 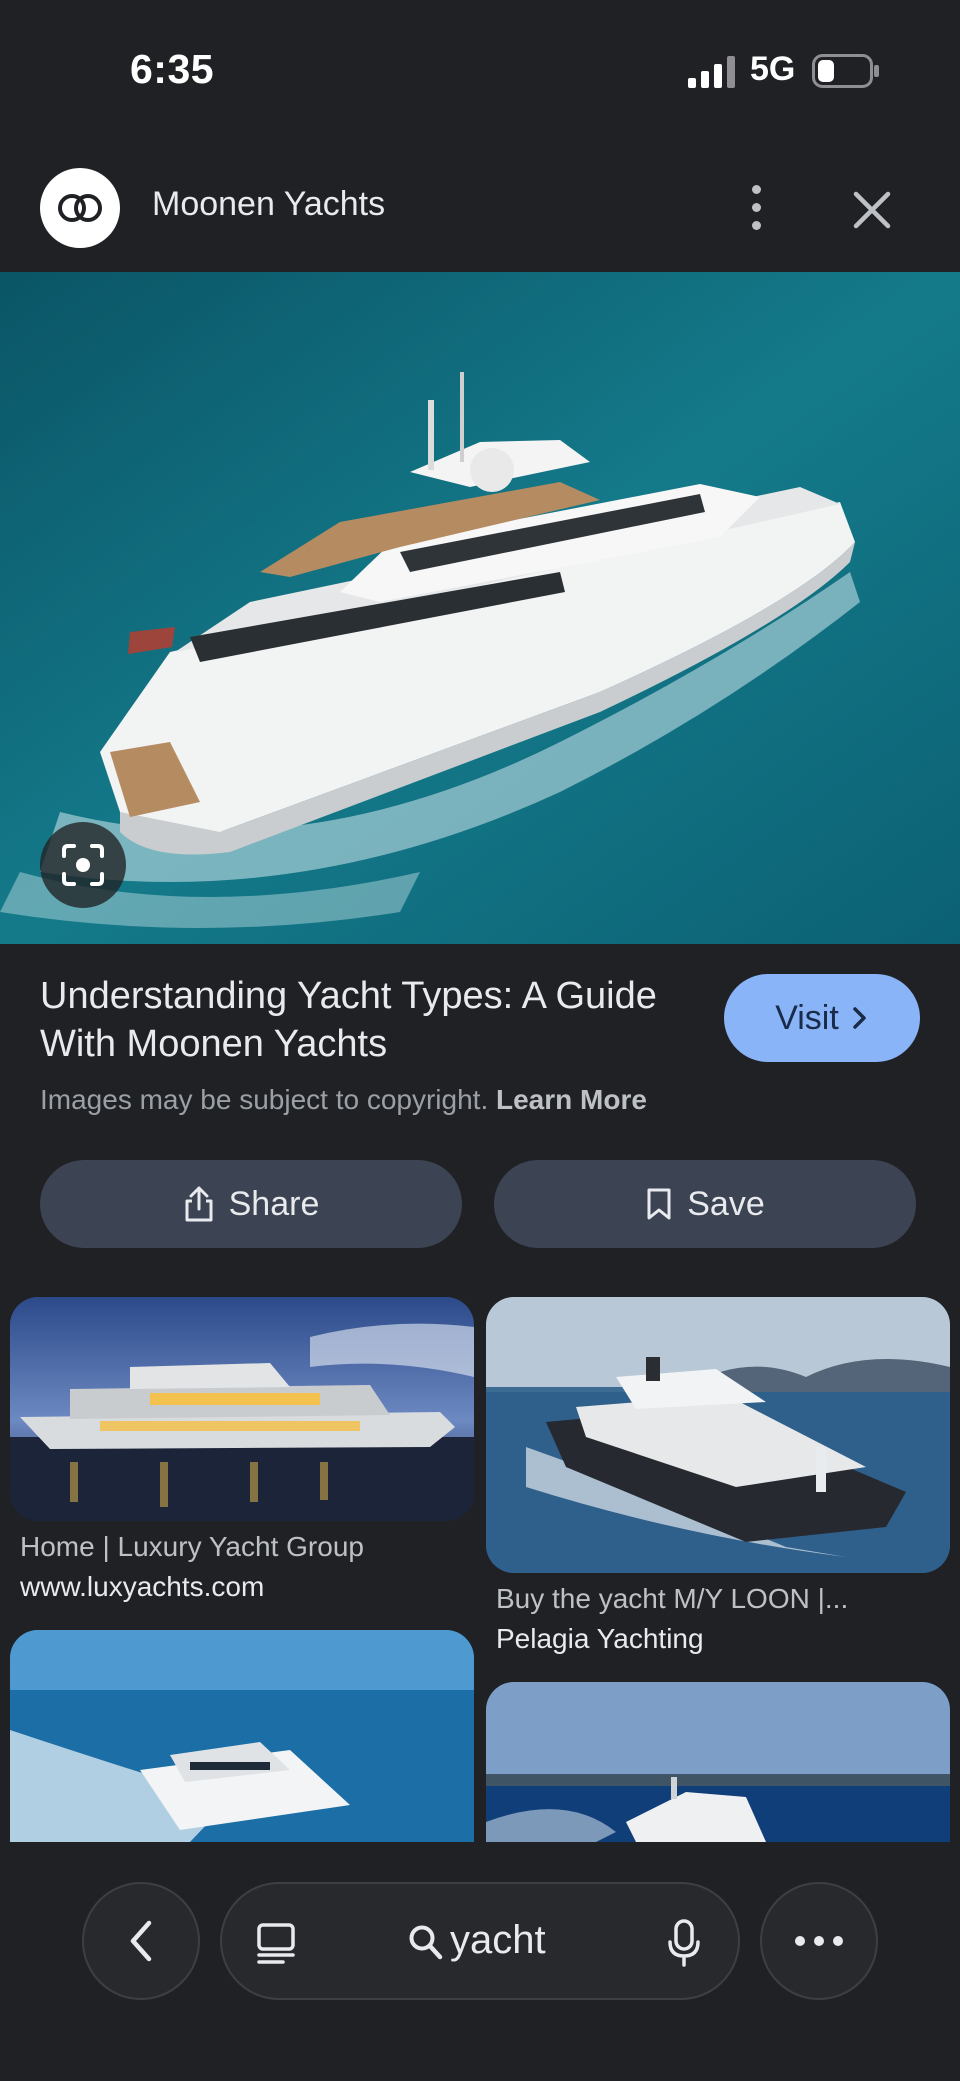 What do you see at coordinates (480, 70) in the screenshot?
I see `status-bar: 6:35 5G` at bounding box center [480, 70].